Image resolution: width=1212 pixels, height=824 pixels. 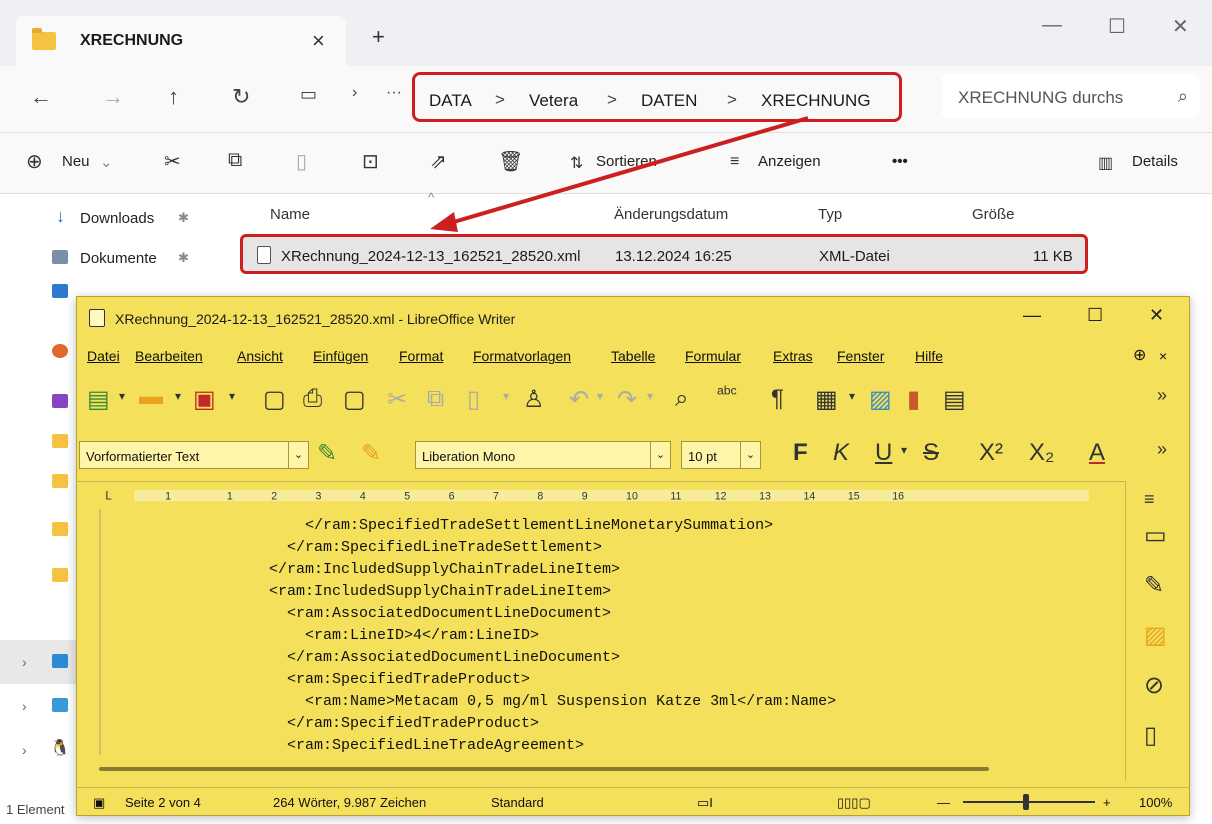 What do you see at coordinates (370, 161) in the screenshot?
I see `rename-icon: ⊡` at bounding box center [370, 161].